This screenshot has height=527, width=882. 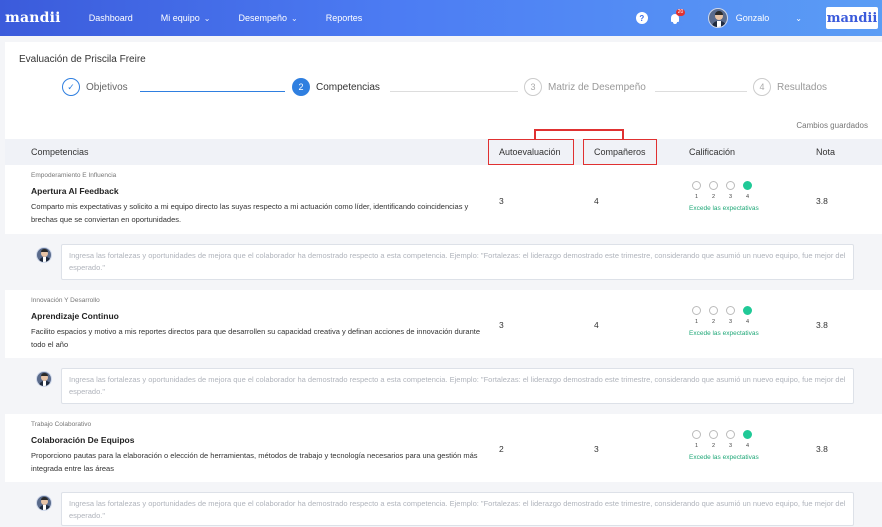 What do you see at coordinates (641, 18) in the screenshot?
I see `help-icon: ?` at bounding box center [641, 18].